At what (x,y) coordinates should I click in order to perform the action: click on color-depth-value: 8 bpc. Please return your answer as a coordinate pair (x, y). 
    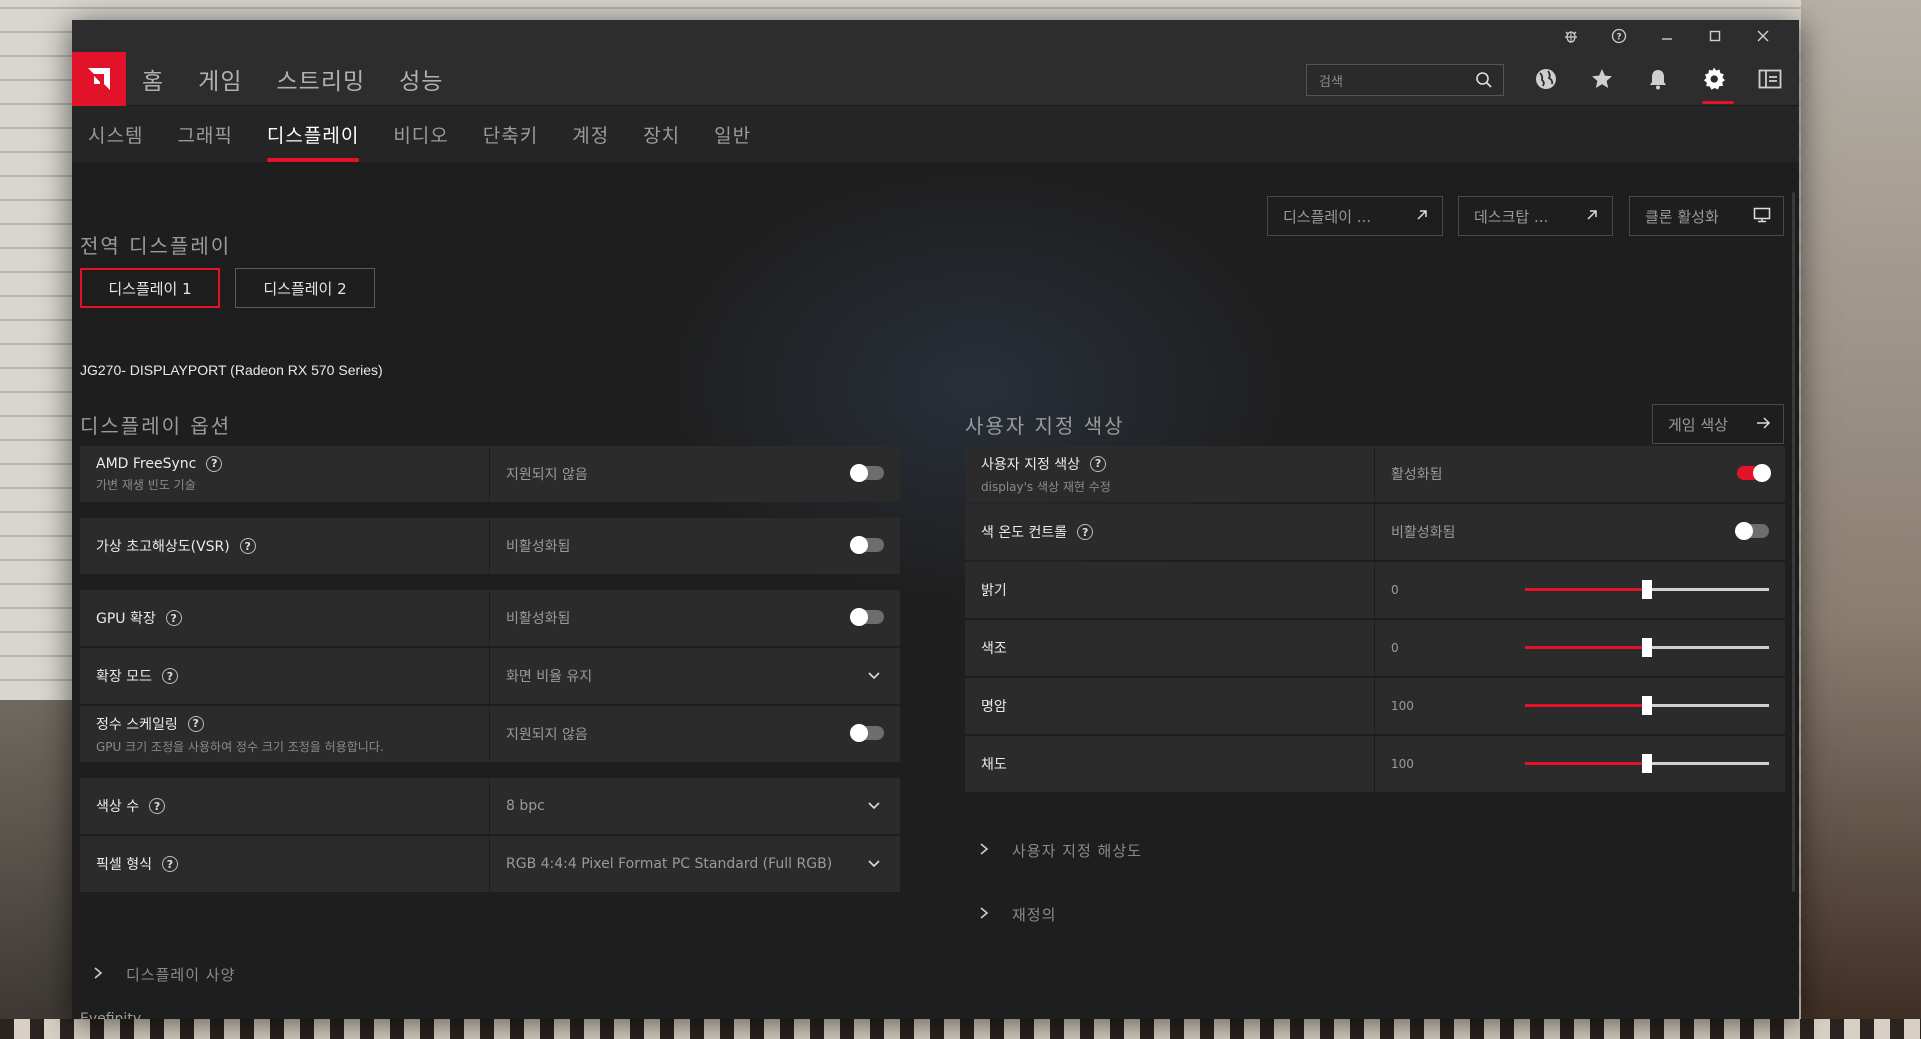
    Looking at the image, I should click on (525, 806).